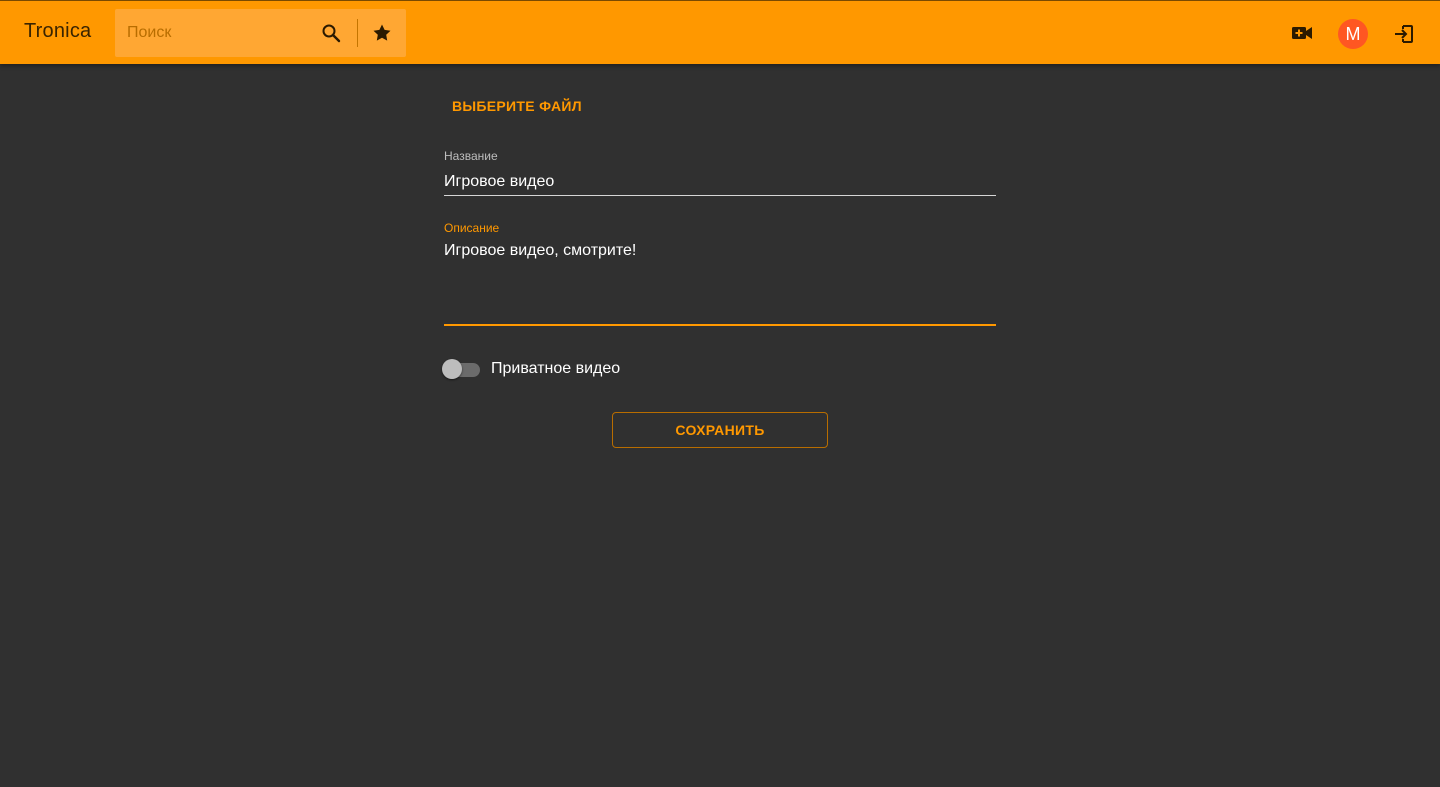  I want to click on search-box, so click(260, 33).